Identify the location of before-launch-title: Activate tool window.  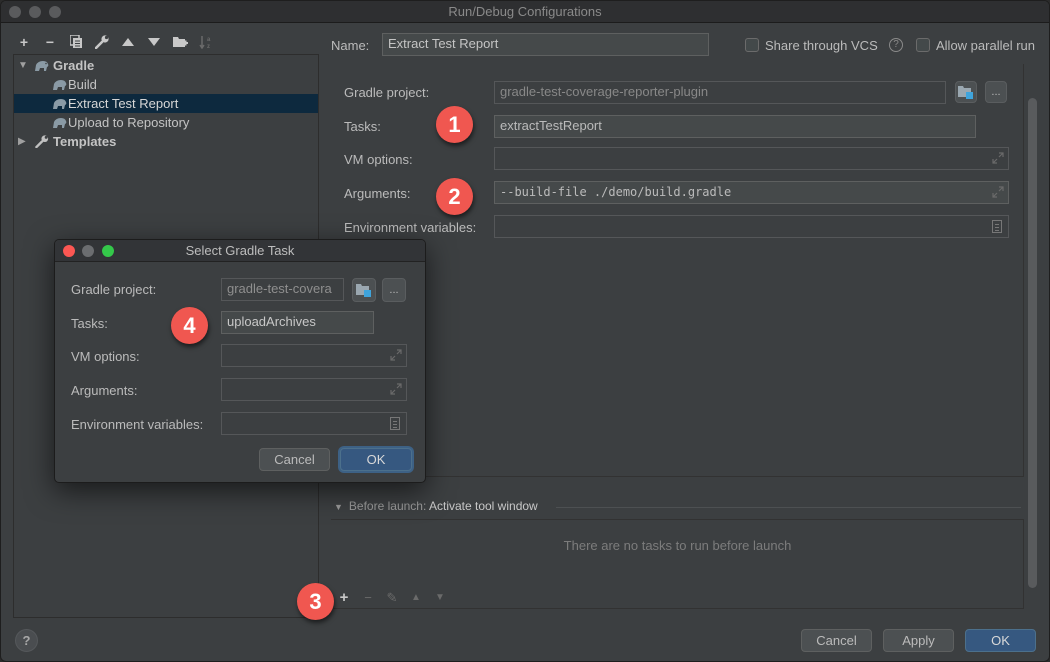
(483, 506).